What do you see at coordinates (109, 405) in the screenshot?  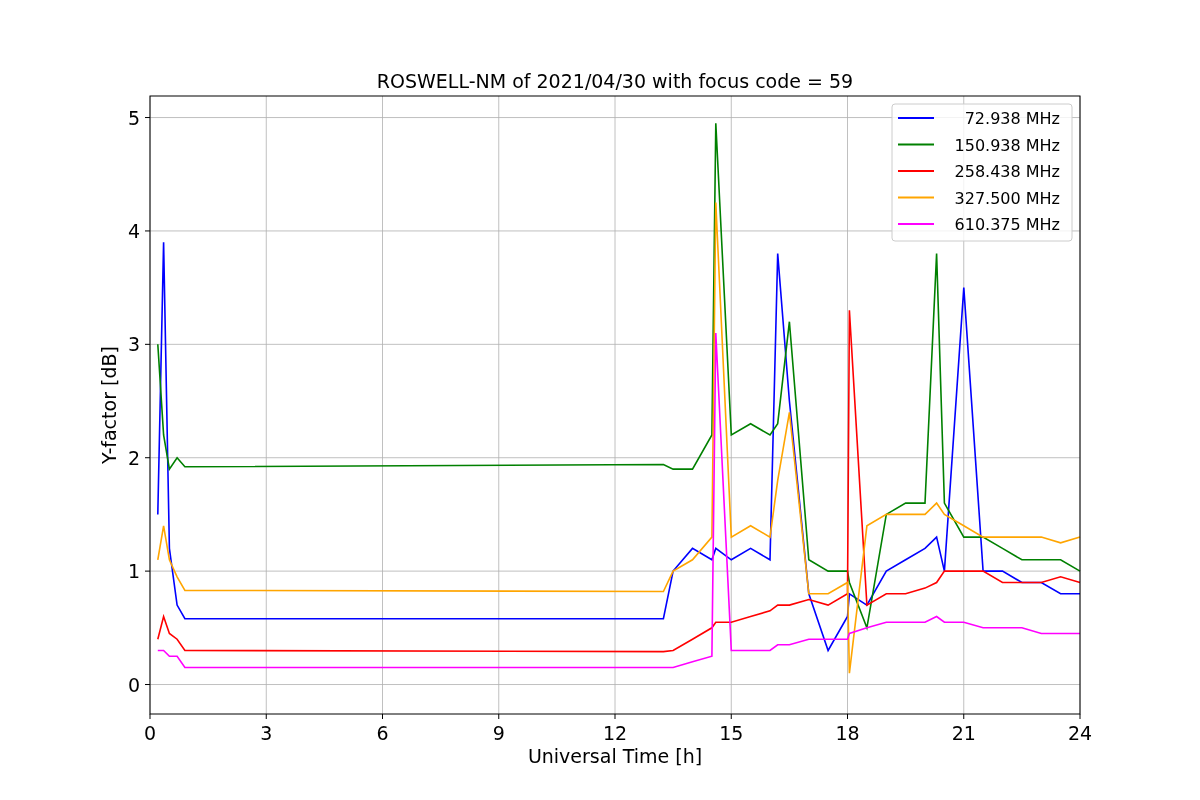 I see `y-axis-label: Y-factor [dB]` at bounding box center [109, 405].